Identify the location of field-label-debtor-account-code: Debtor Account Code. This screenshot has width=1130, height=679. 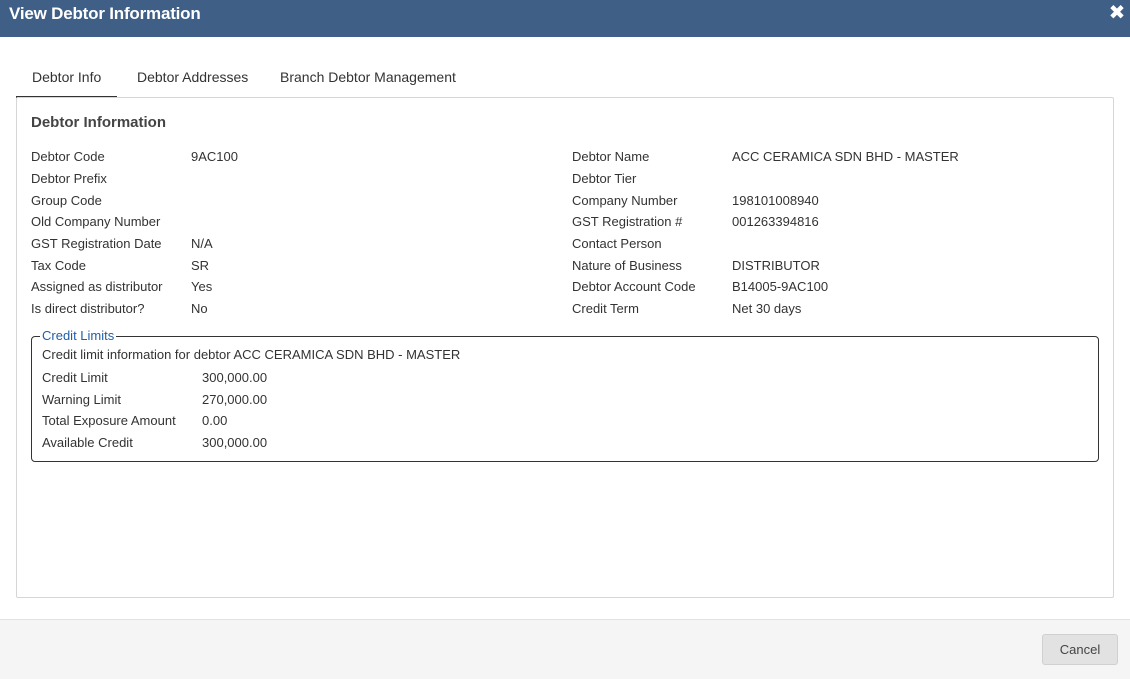
(634, 286).